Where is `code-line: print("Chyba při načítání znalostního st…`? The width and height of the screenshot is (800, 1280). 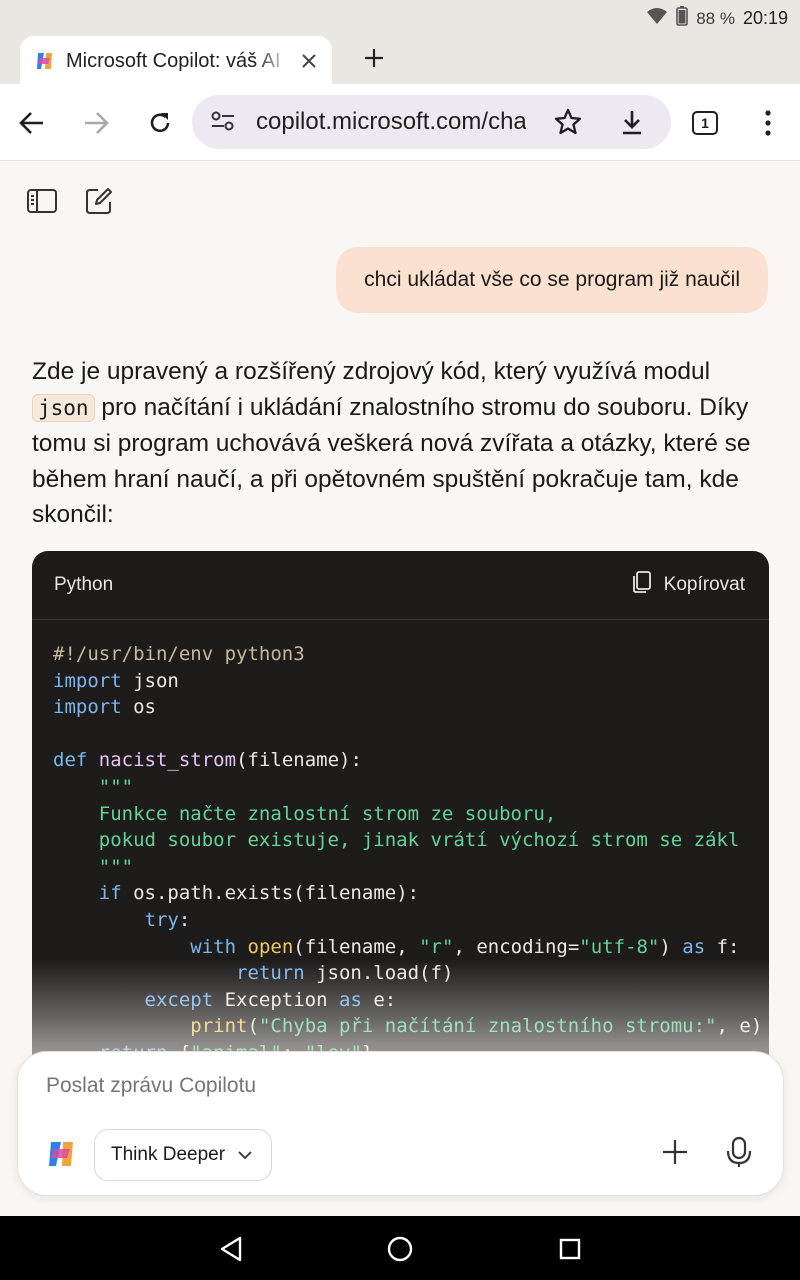
code-line: print("Chyba při načítání znalostního st… is located at coordinates (476, 1026).